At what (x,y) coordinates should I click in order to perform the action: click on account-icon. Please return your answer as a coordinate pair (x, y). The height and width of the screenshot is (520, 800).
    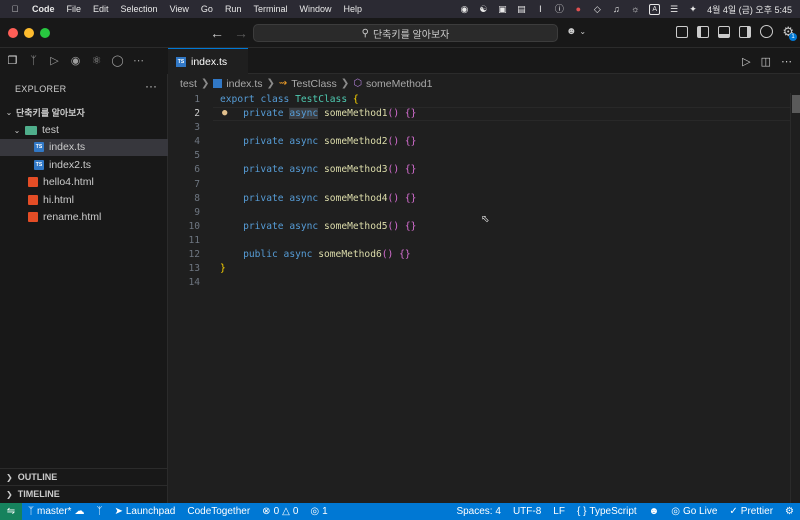
    Looking at the image, I should click on (767, 31).